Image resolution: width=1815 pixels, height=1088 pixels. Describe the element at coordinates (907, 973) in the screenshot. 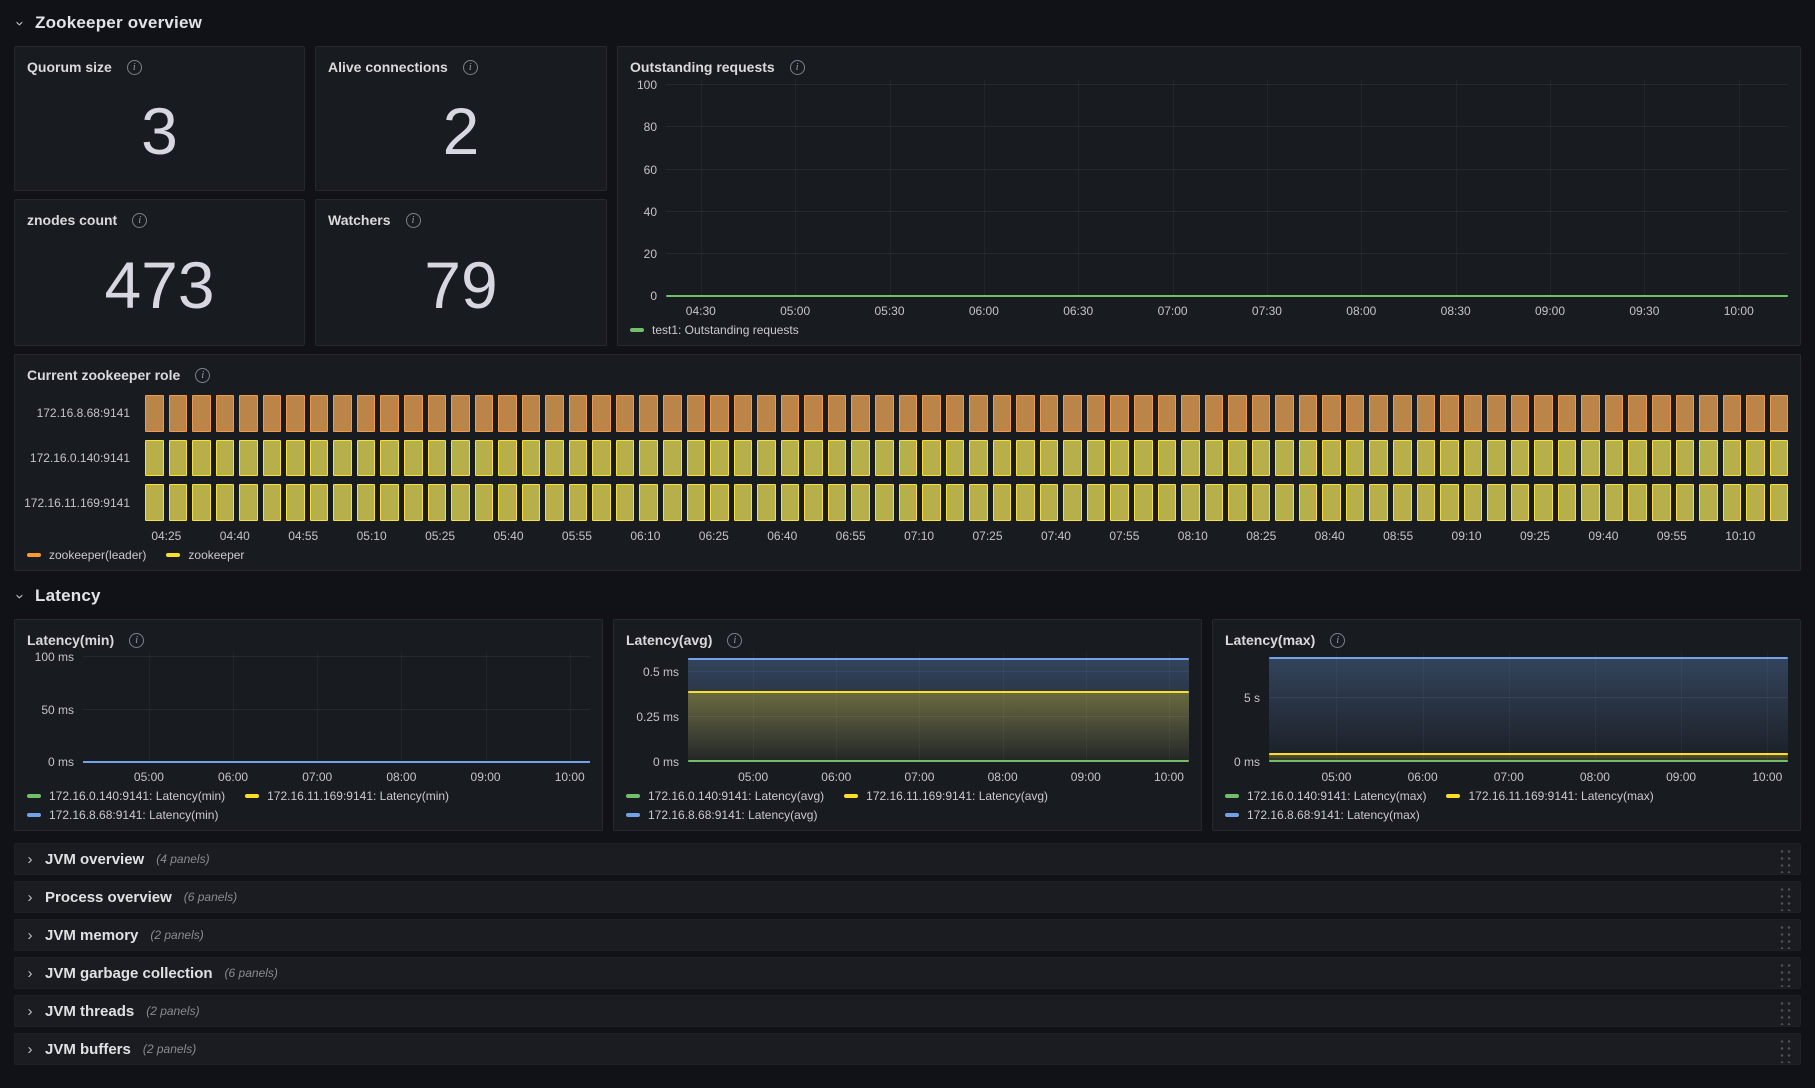

I see `row-jvm-garbage-collection: › JVM garbage collection (6 panels)` at that location.